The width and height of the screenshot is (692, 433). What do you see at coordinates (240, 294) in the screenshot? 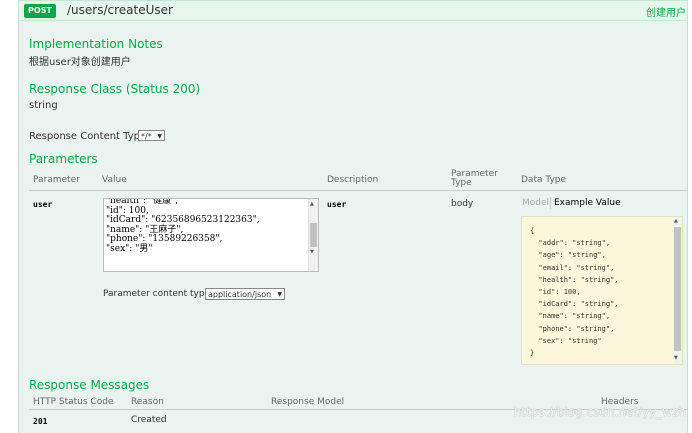
I see `param-content-type-value: application/json` at bounding box center [240, 294].